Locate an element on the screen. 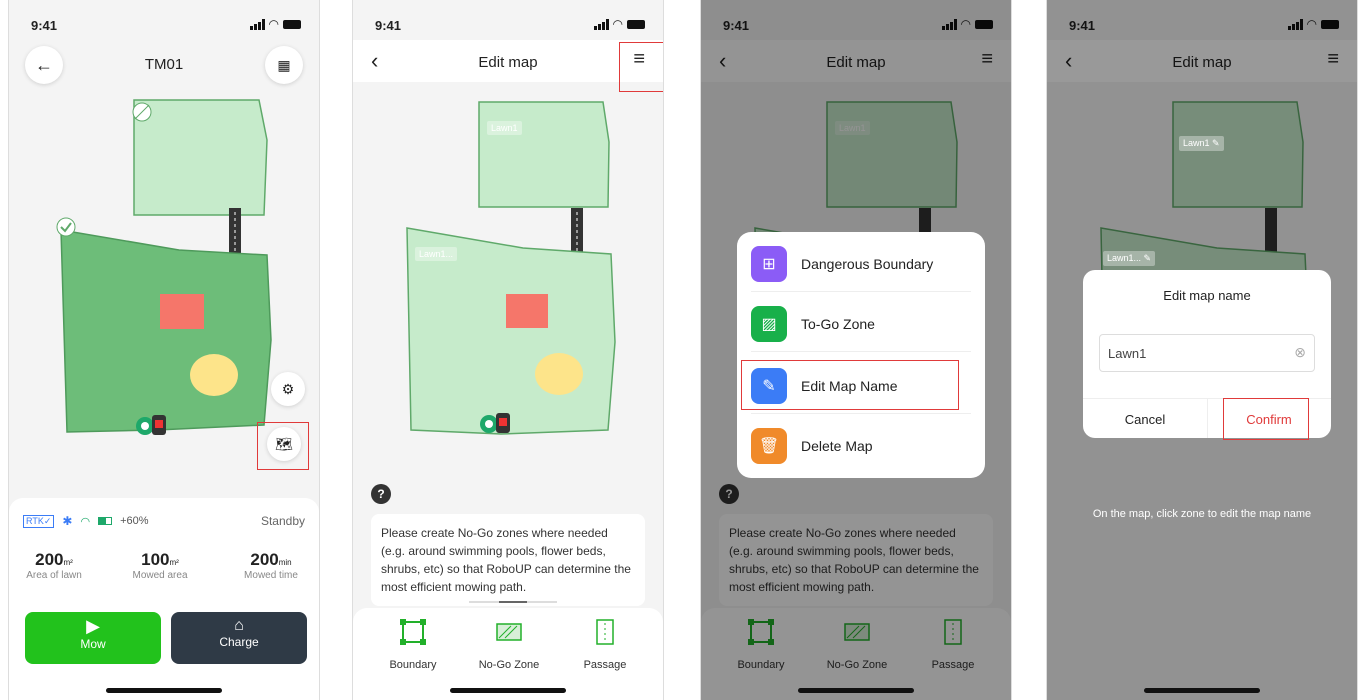  input-value: Lawn1 is located at coordinates (1127, 353).